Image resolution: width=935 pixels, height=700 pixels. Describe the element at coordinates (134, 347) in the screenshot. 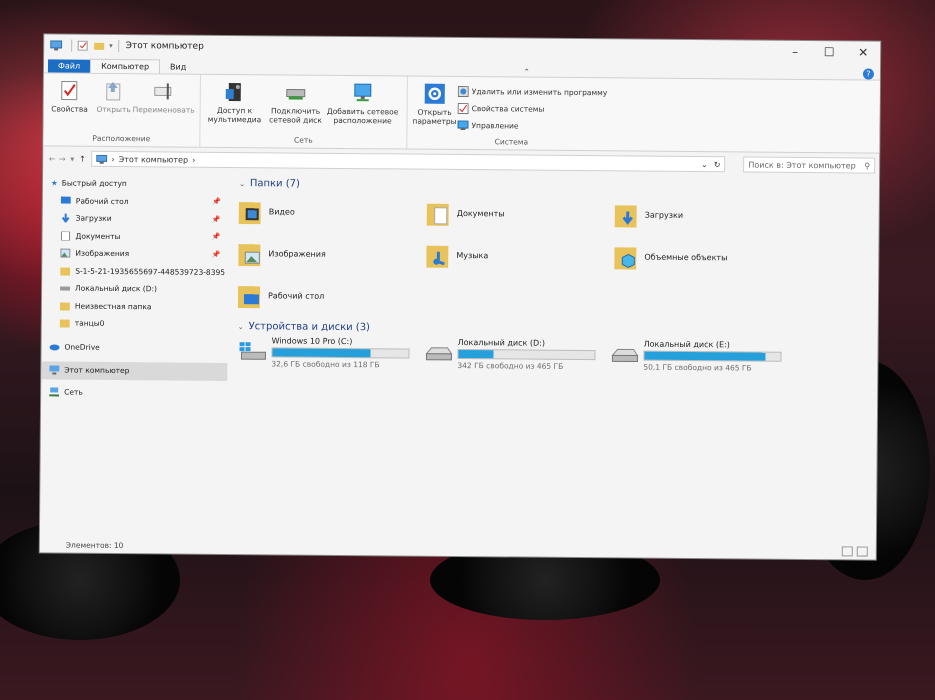

I see `nav-onedrive: OneDrive` at that location.